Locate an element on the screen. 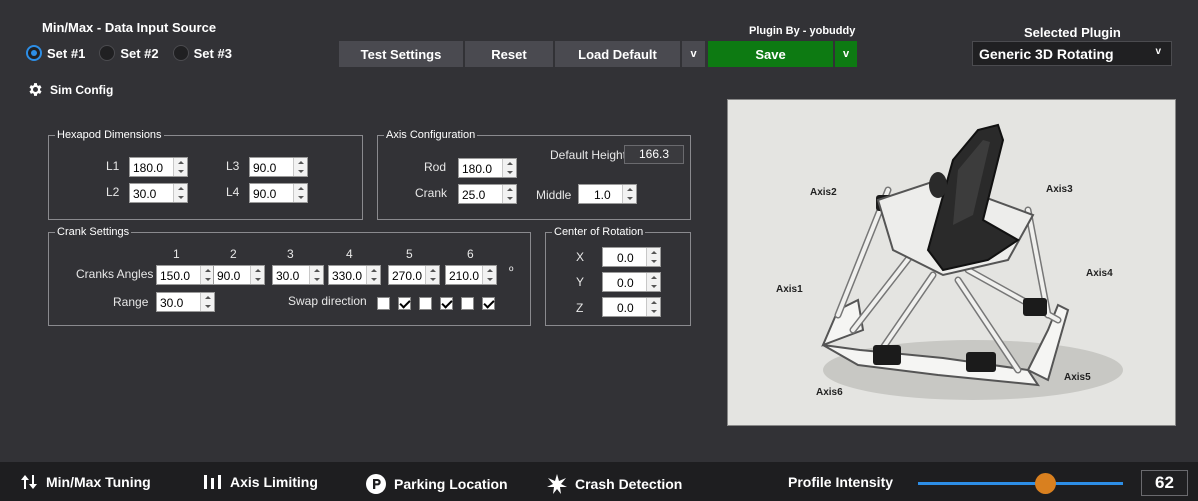 Image resolution: width=1198 pixels, height=501 pixels. test-settings-button: Test Settings is located at coordinates (401, 54).